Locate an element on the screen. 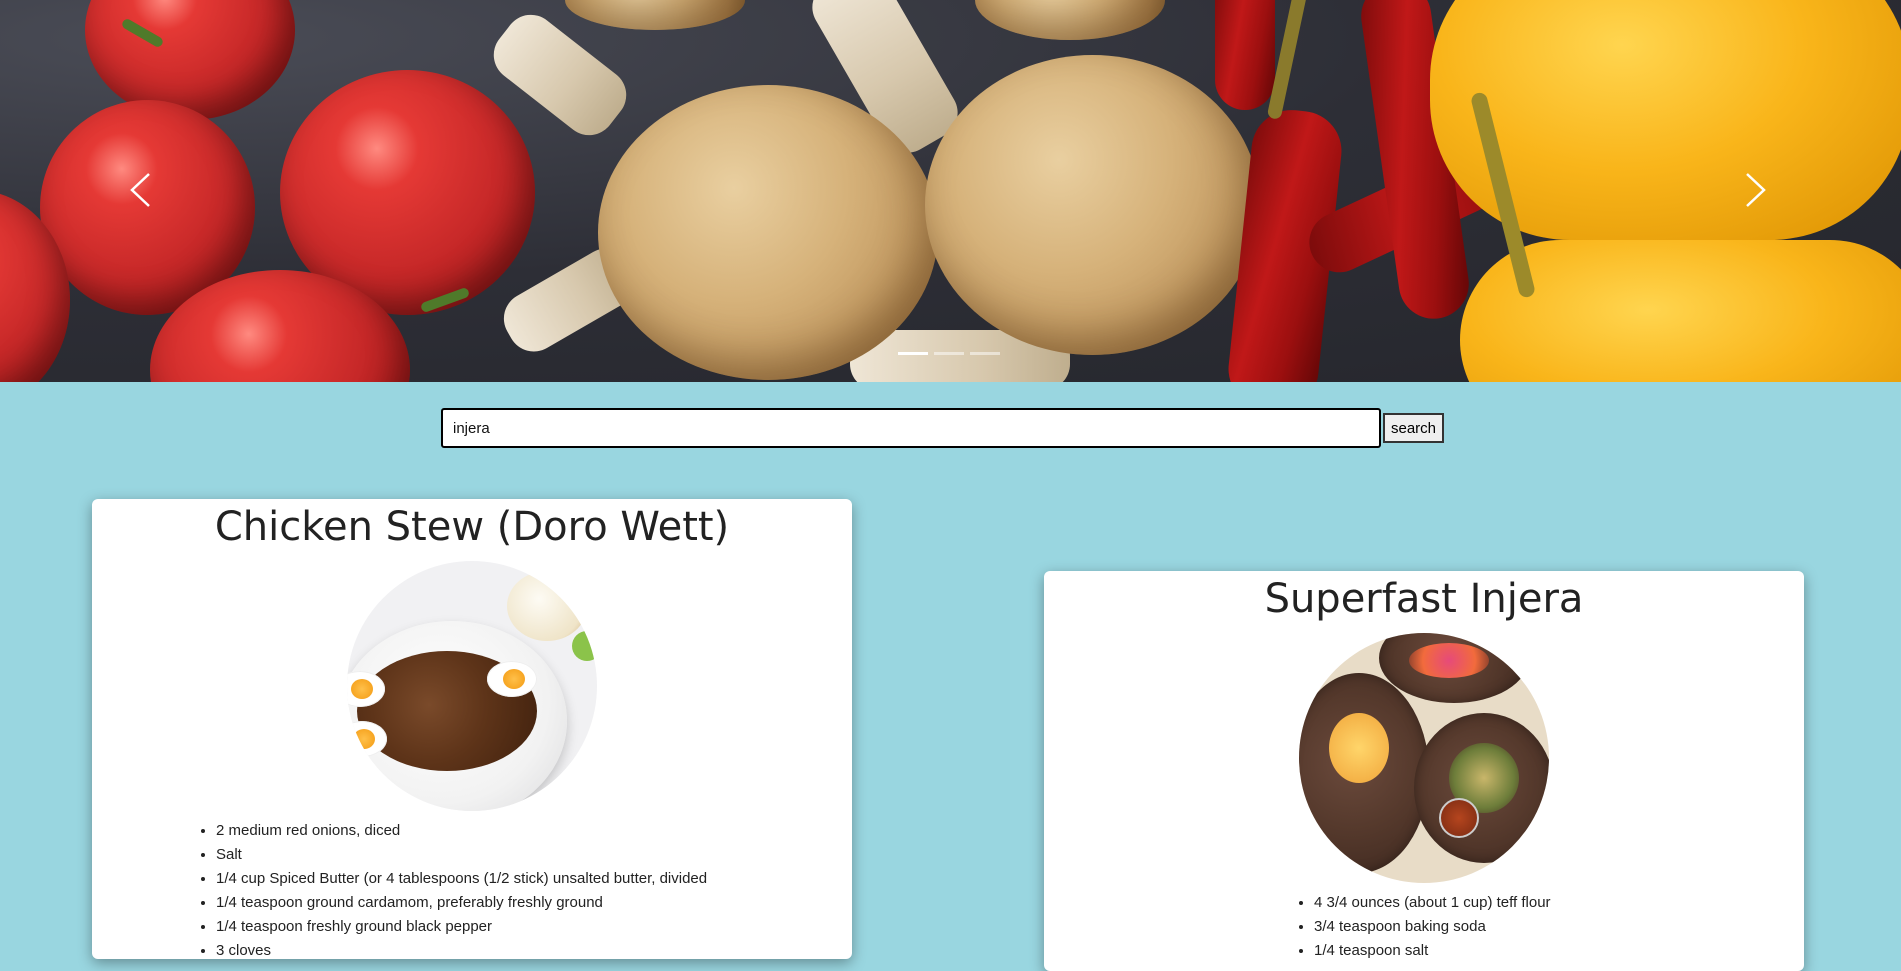 The height and width of the screenshot is (971, 1901). carousel-indicators is located at coordinates (949, 353).